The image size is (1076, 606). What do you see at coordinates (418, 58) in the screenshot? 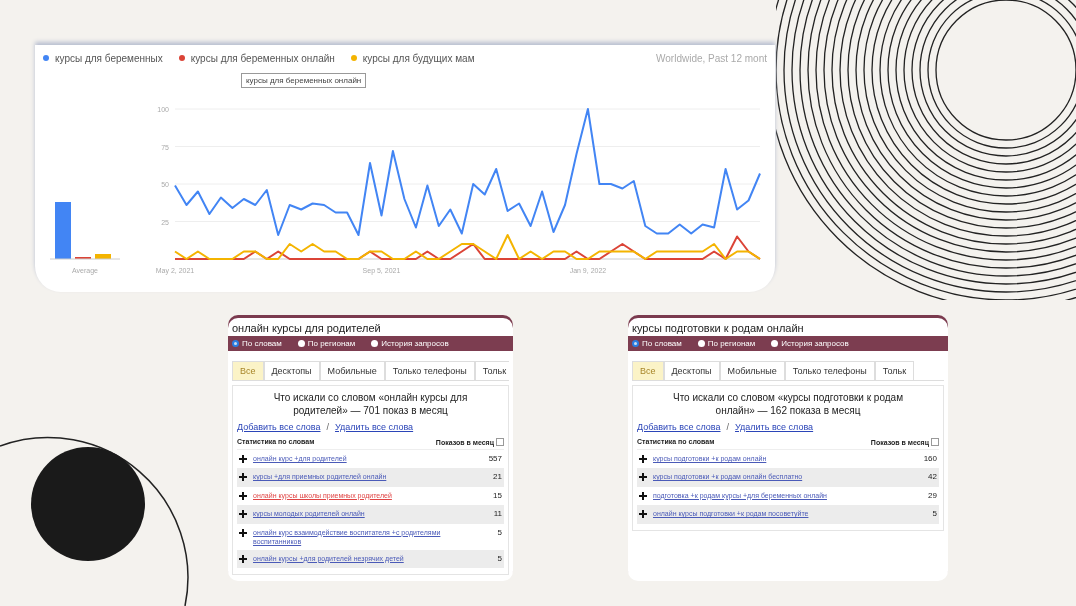
I see `legend-label: курсы для будущих мам` at bounding box center [418, 58].